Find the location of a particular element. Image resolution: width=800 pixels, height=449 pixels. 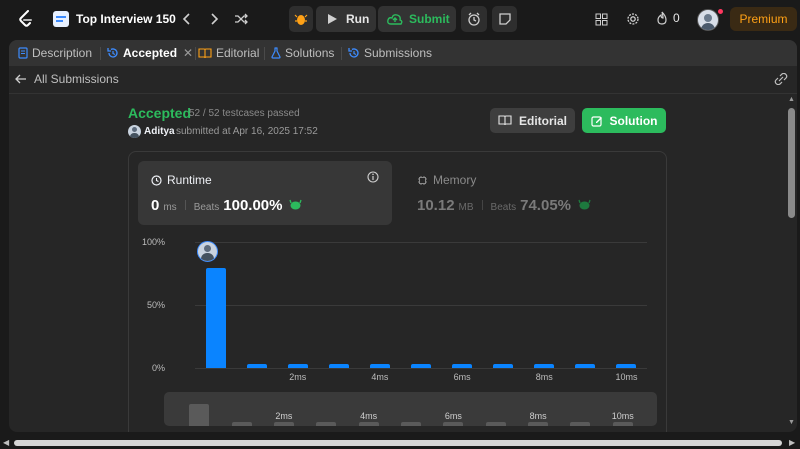

editorial-button: Editorial is located at coordinates (532, 120).